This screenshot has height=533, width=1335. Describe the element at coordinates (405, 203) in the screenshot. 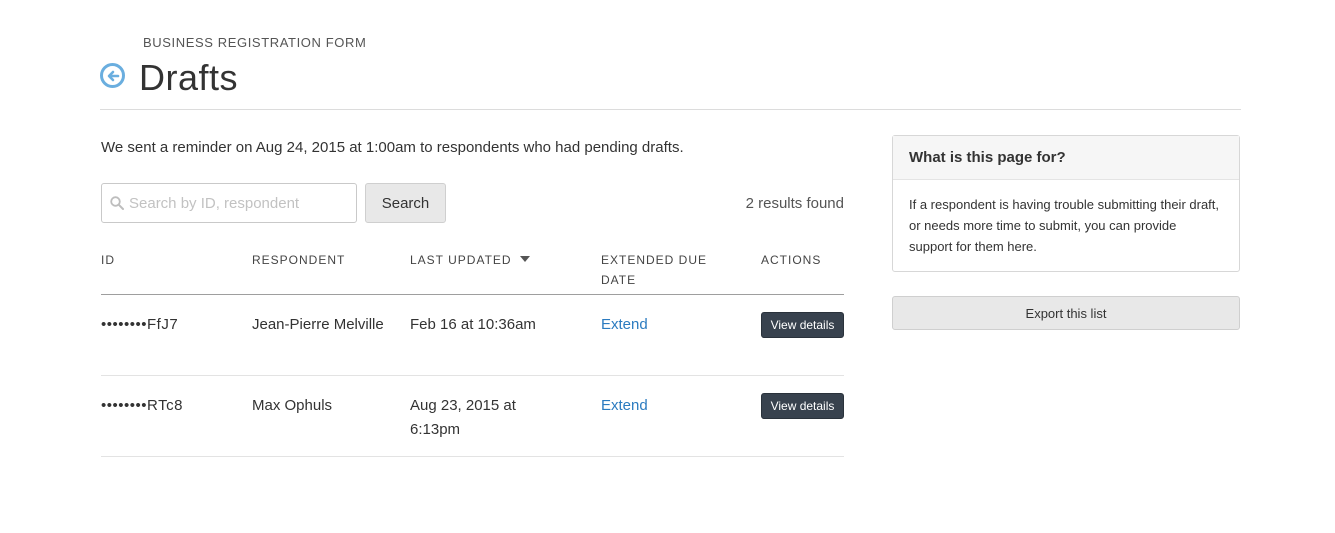

I see `search-button: Search` at that location.